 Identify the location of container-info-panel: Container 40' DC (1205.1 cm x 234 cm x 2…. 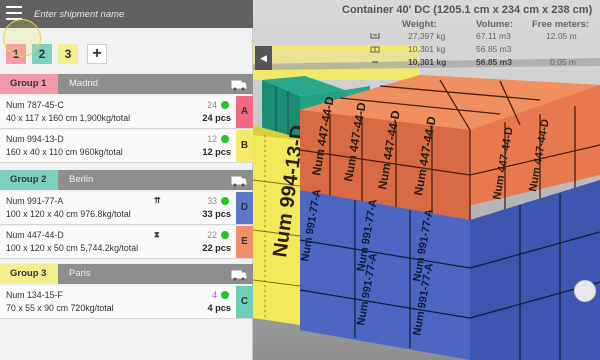
(459, 38).